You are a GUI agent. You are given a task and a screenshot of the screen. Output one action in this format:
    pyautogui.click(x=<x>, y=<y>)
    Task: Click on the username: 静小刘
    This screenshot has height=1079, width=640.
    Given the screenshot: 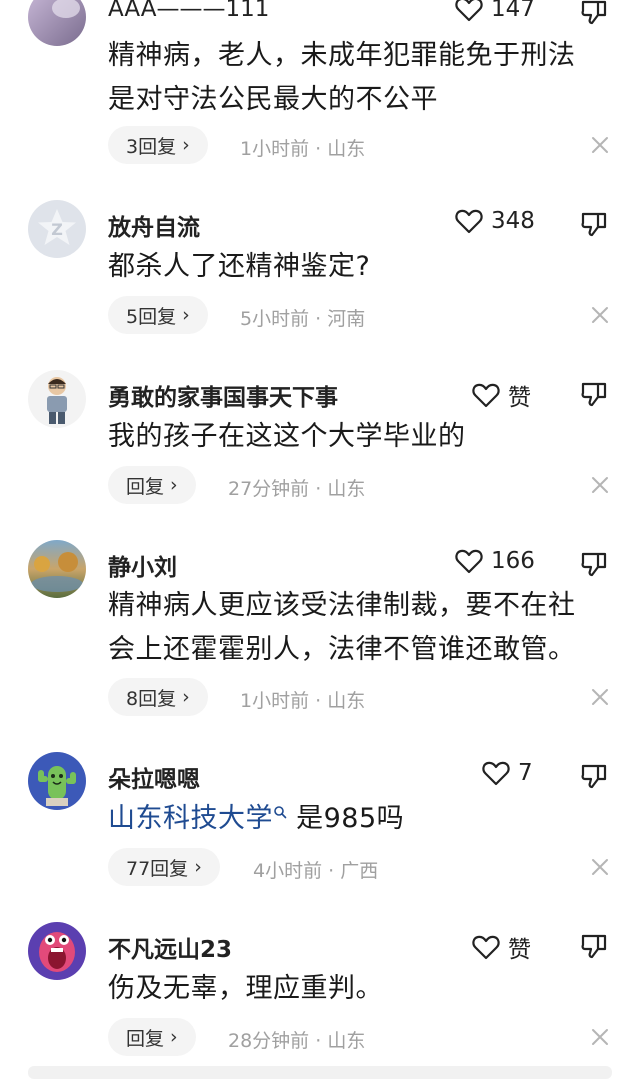 What is the action you would take?
    pyautogui.click(x=142, y=565)
    